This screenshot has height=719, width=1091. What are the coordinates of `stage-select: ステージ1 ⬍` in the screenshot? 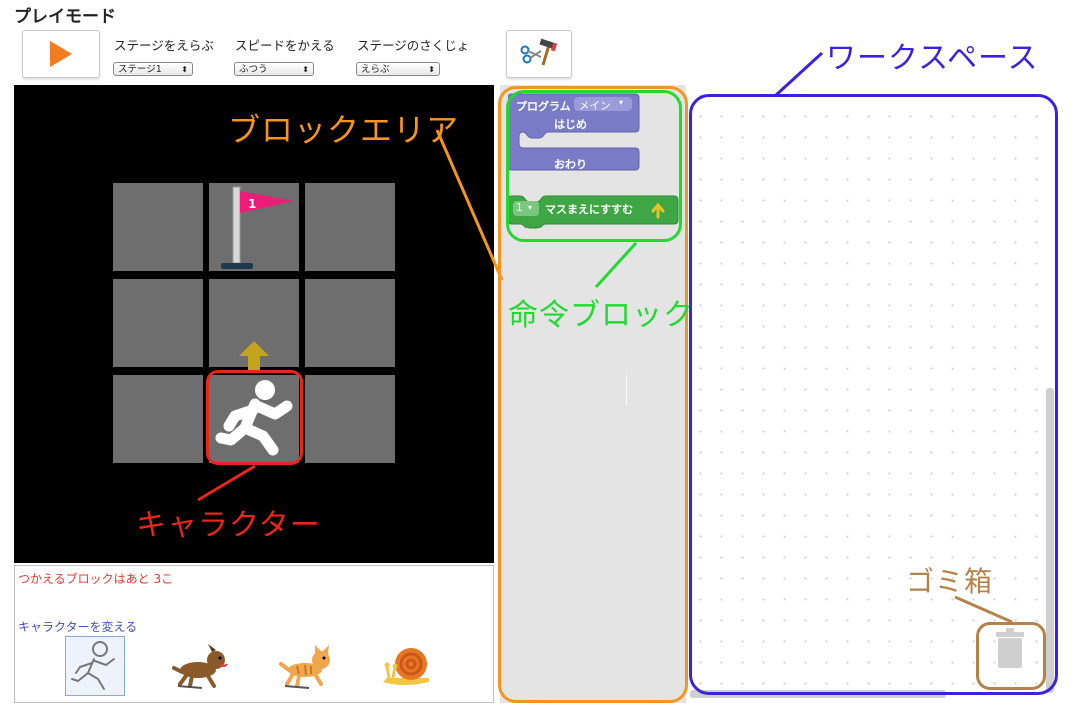 It's located at (153, 69).